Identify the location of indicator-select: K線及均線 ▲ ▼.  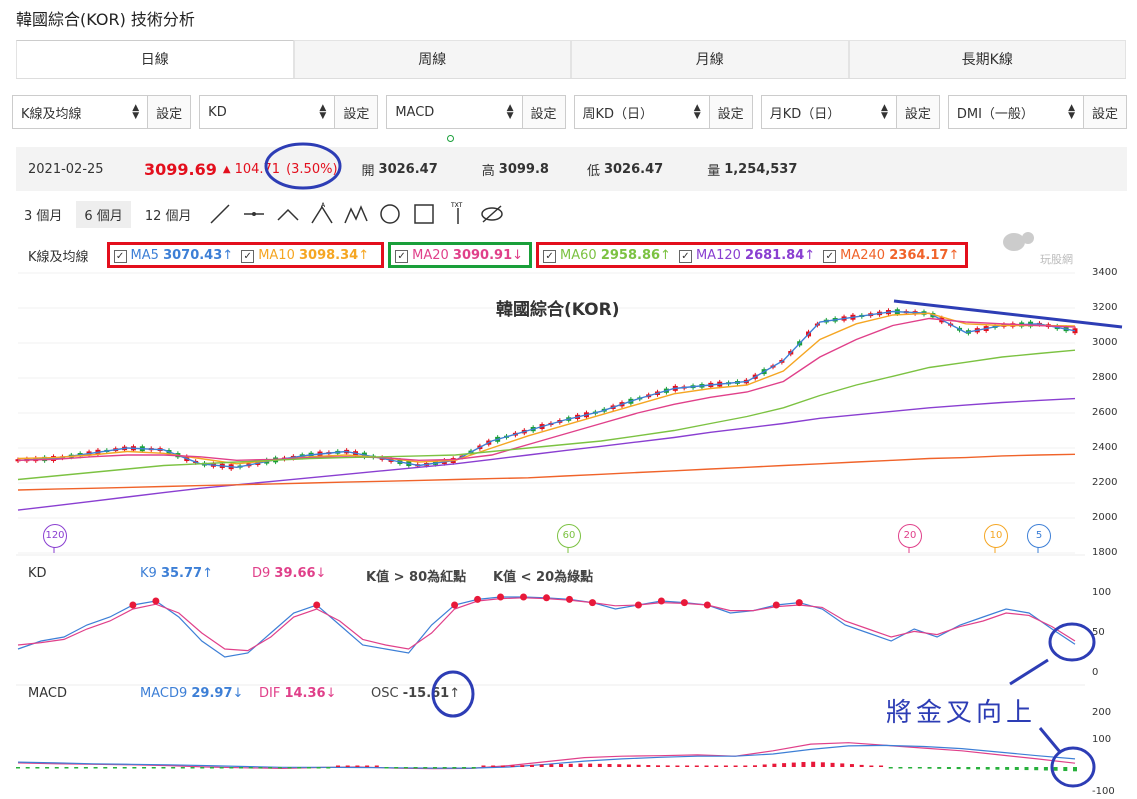
(80, 112).